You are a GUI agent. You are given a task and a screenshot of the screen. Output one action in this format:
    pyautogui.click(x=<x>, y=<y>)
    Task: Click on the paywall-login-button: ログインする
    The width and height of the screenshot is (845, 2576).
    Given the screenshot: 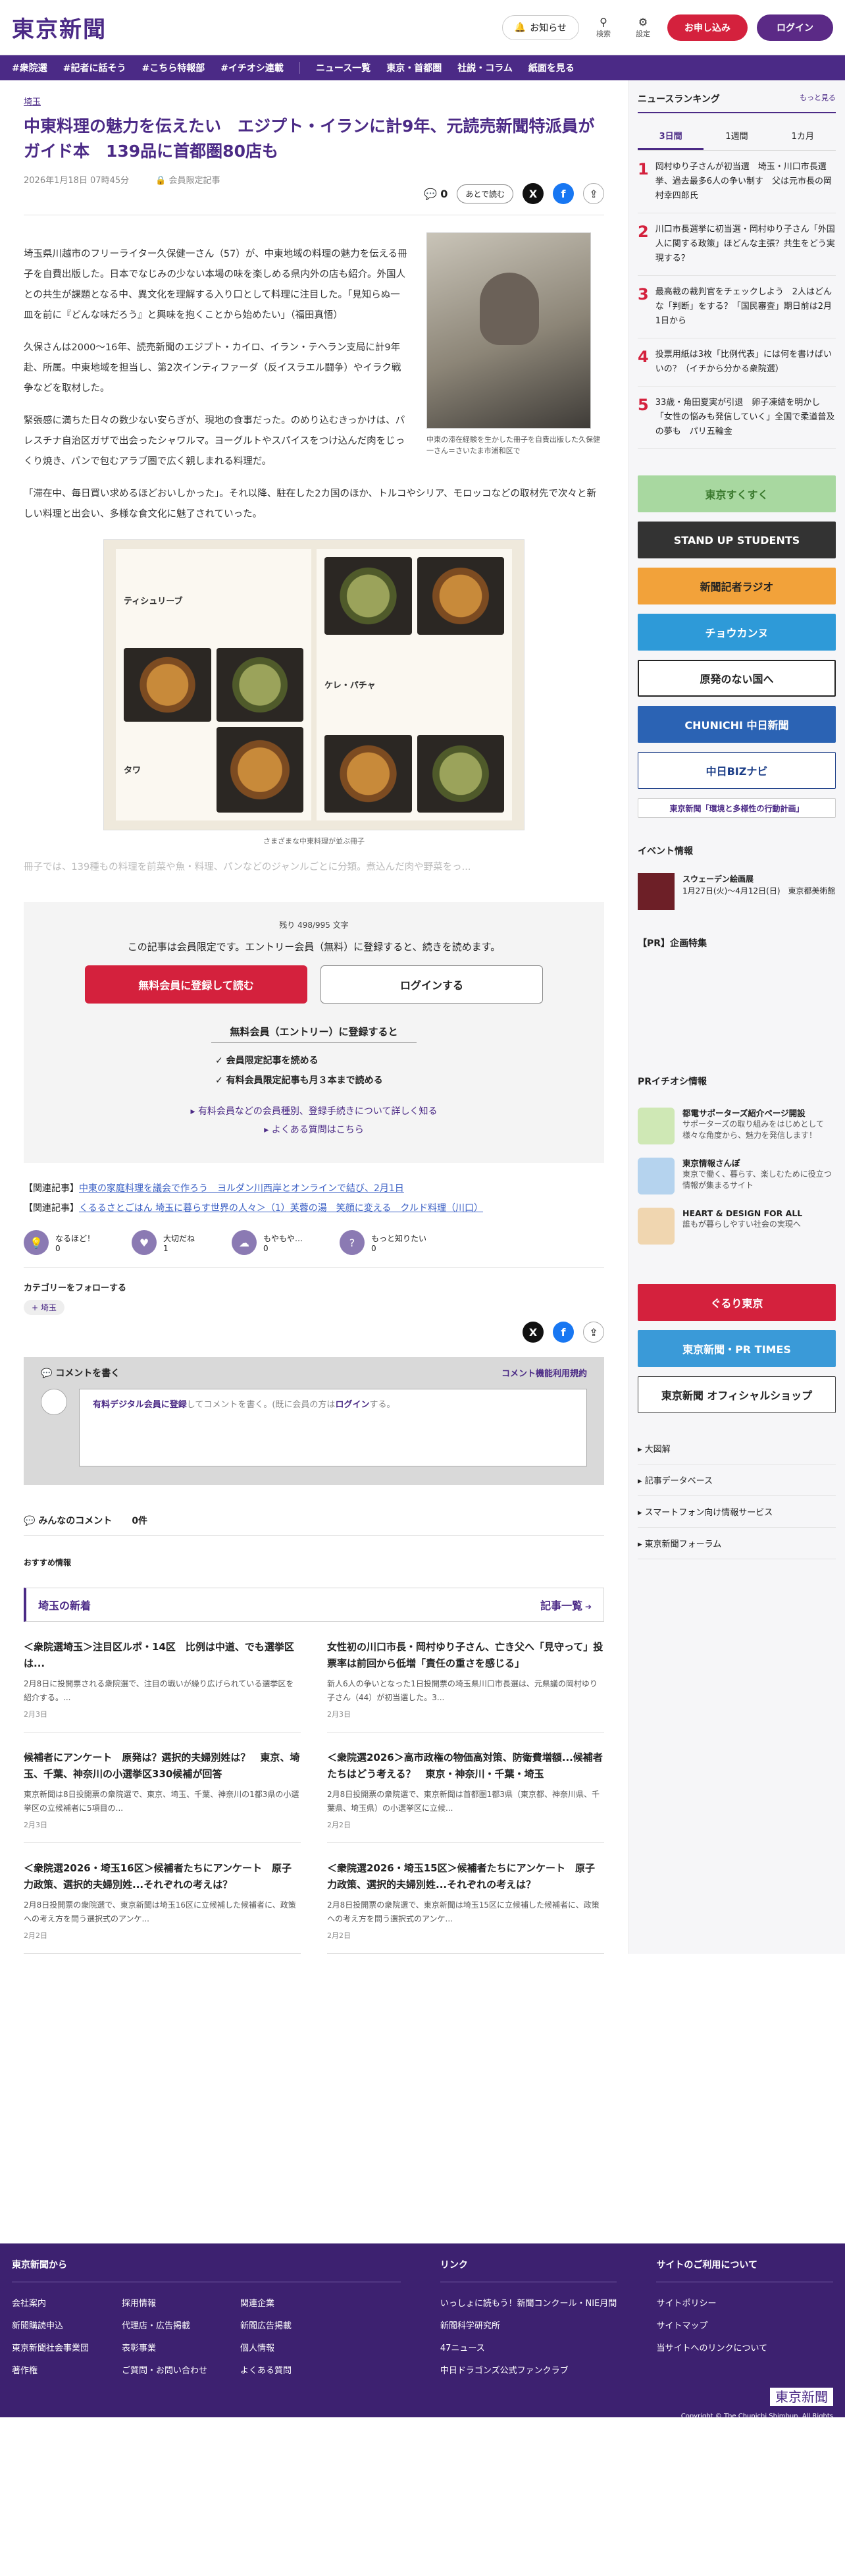 What is the action you would take?
    pyautogui.click(x=432, y=984)
    